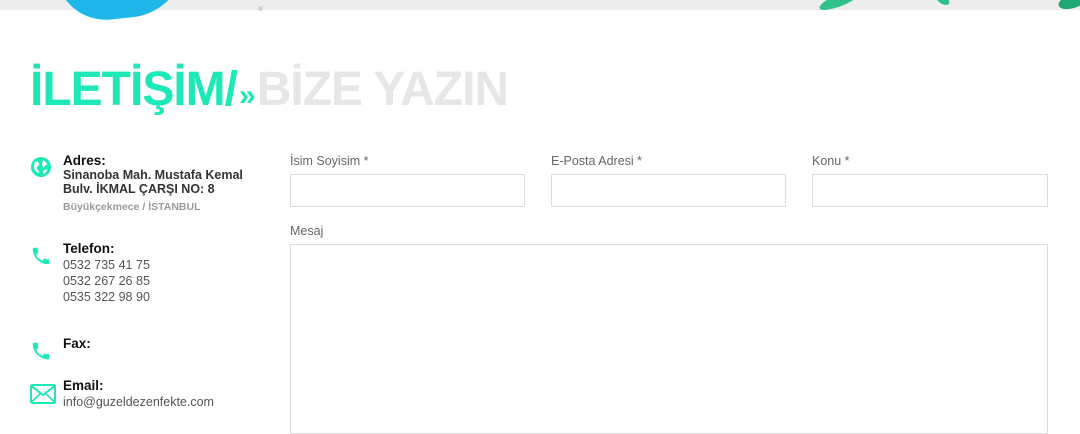 The image size is (1080, 434). I want to click on chevron-right-icon: », so click(247, 95).